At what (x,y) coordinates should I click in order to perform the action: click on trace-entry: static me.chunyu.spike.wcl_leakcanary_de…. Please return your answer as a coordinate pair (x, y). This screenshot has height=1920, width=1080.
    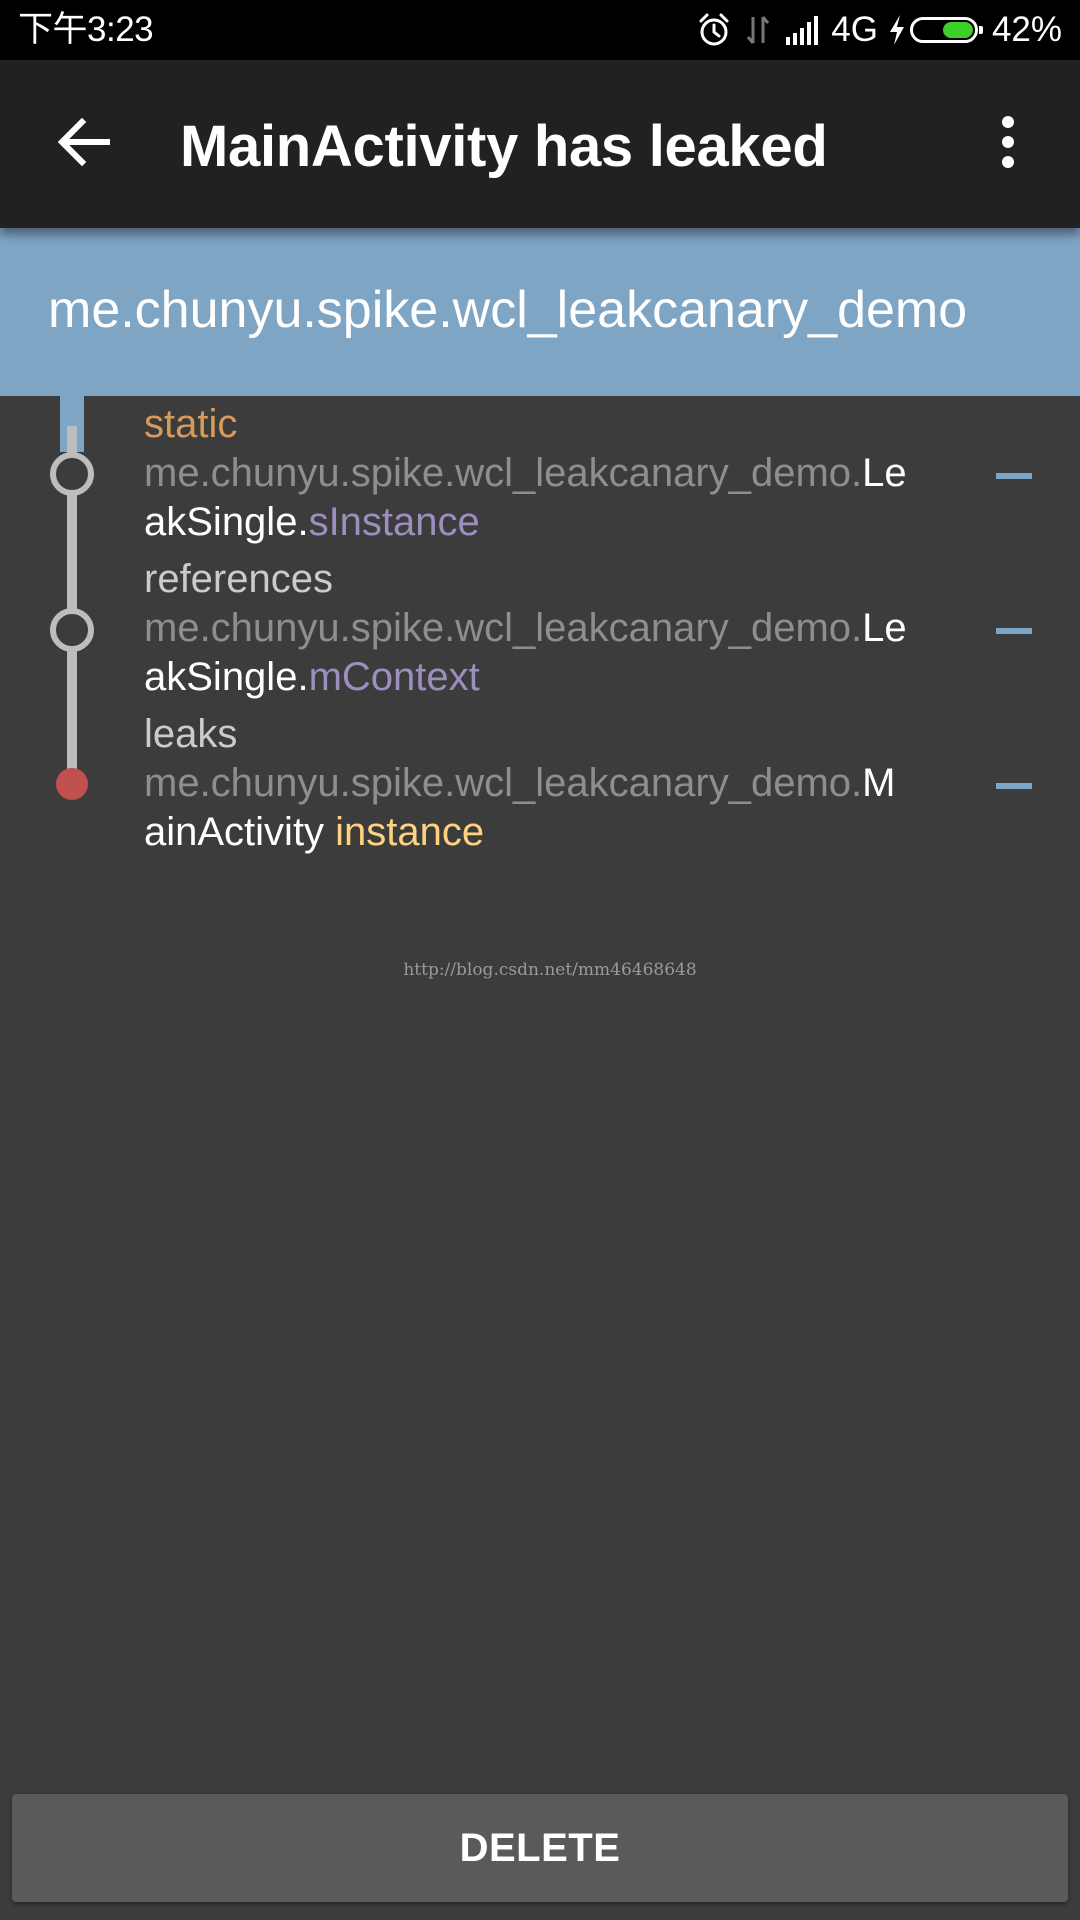
    Looking at the image, I should click on (544, 473).